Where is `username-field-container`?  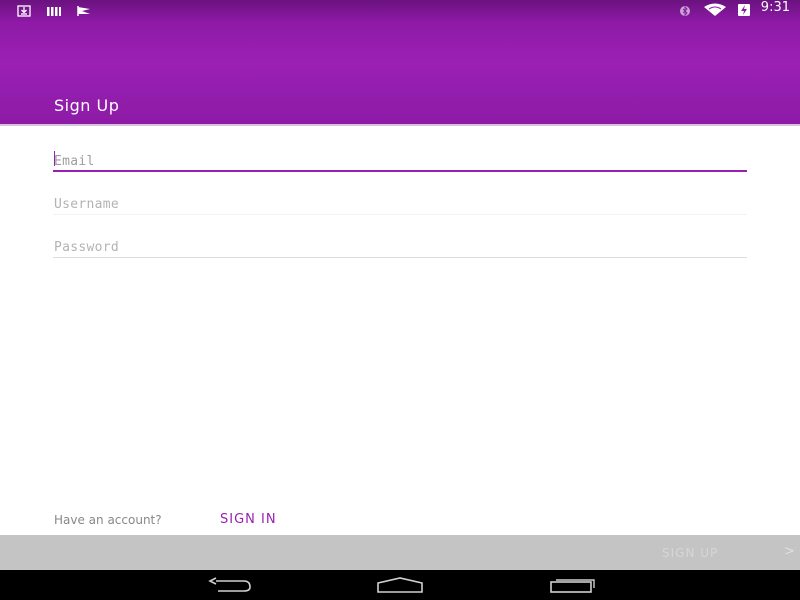
username-field-container is located at coordinates (400, 204).